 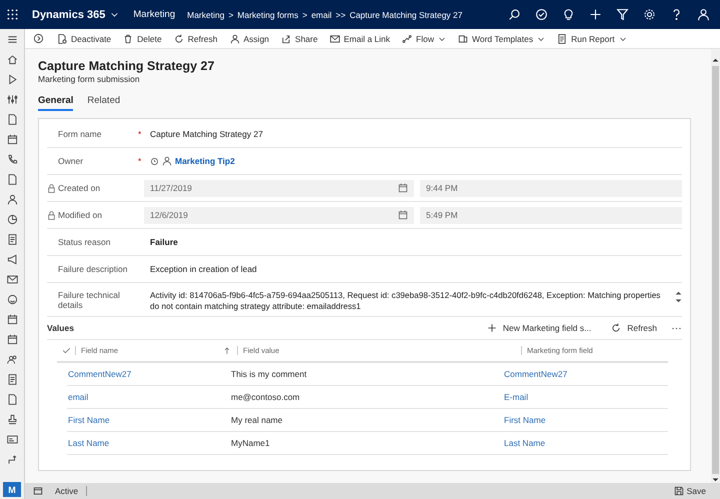 What do you see at coordinates (89, 300) in the screenshot?
I see `field-label: Failure technical details` at bounding box center [89, 300].